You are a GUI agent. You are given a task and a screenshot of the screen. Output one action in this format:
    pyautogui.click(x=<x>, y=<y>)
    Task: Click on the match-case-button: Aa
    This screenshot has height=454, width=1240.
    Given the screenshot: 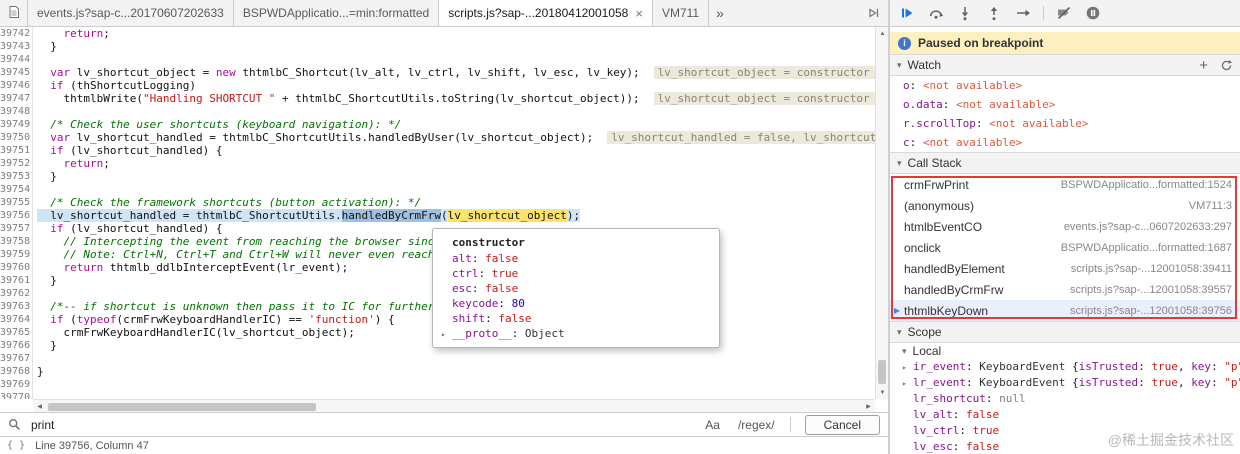 What is the action you would take?
    pyautogui.click(x=712, y=425)
    